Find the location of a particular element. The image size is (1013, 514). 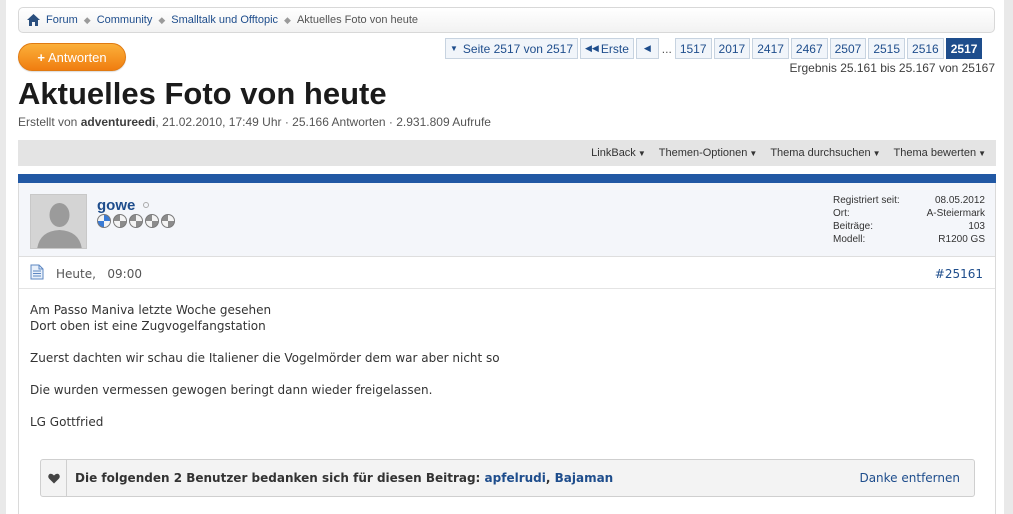

page-link: 1517 is located at coordinates (693, 48).